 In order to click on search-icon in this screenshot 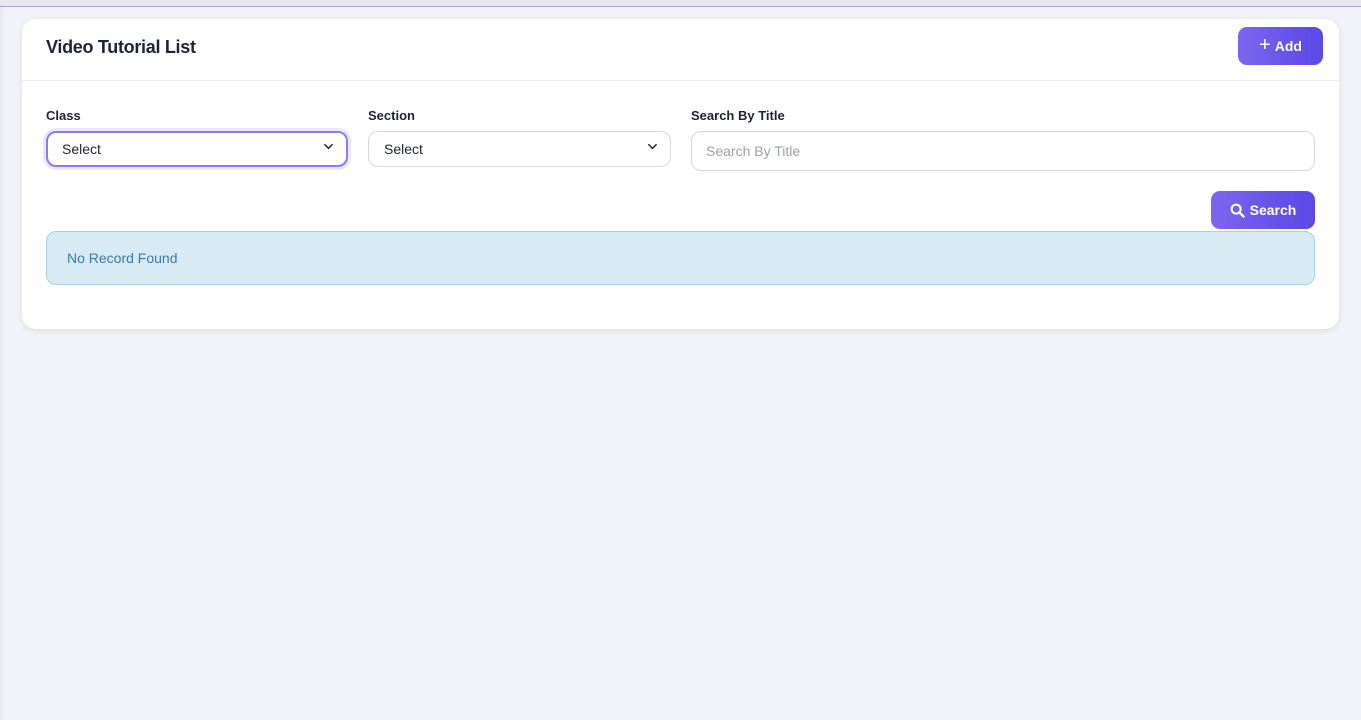, I will do `click(1237, 210)`.